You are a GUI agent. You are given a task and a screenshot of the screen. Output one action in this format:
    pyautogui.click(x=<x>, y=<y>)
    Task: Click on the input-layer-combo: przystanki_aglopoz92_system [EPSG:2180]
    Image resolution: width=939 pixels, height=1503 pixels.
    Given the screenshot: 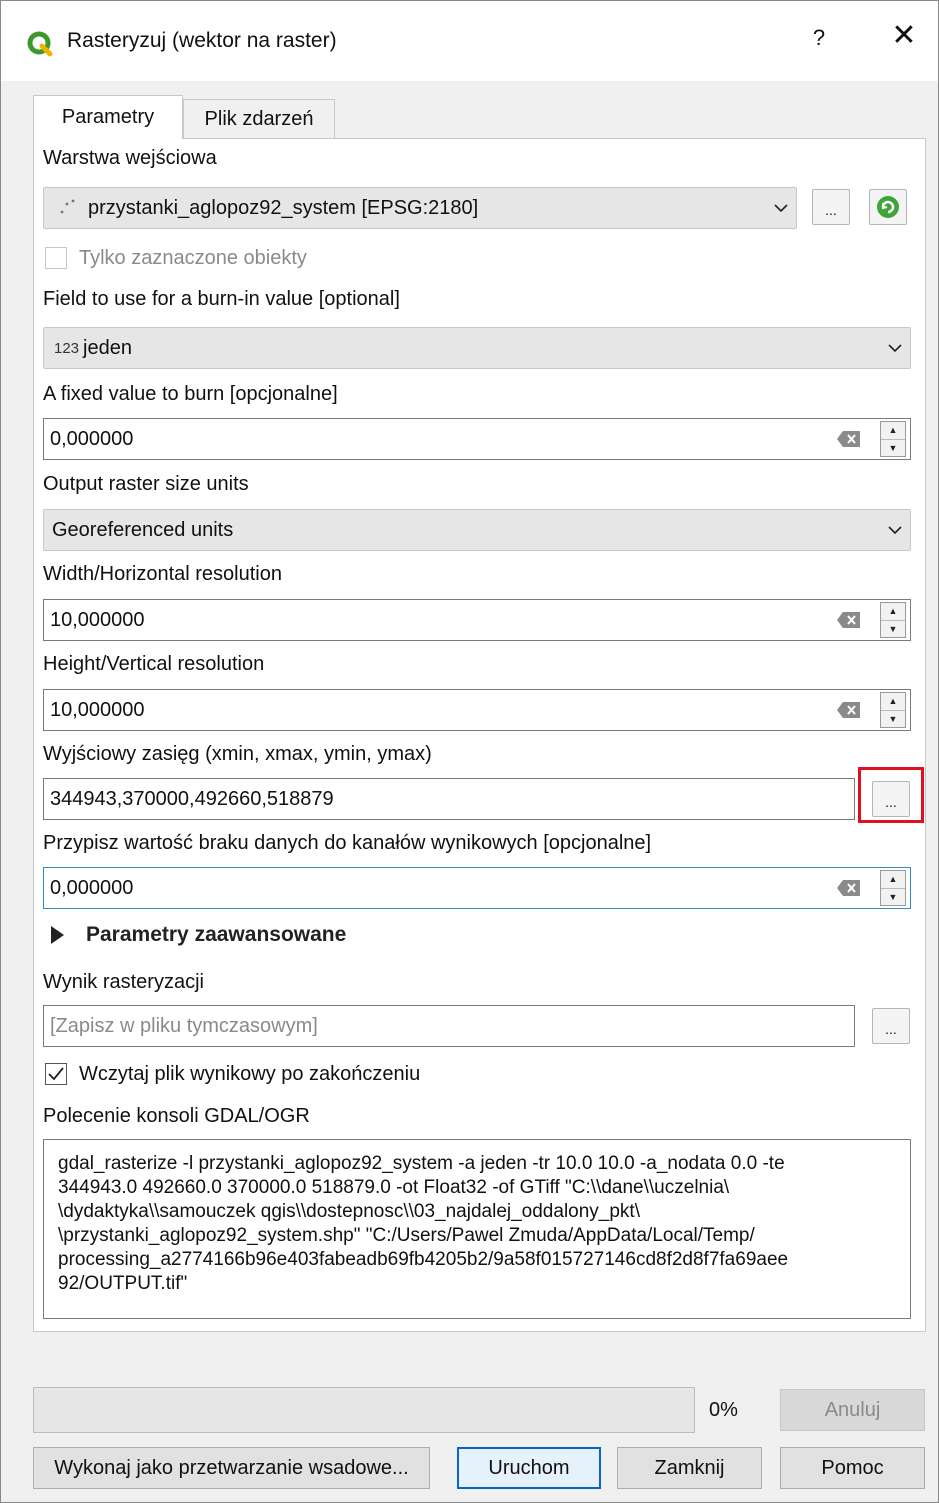 What is the action you would take?
    pyautogui.click(x=420, y=208)
    